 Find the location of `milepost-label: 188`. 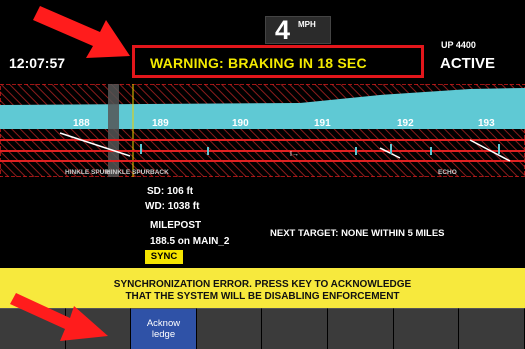

milepost-label: 188 is located at coordinates (81, 123).